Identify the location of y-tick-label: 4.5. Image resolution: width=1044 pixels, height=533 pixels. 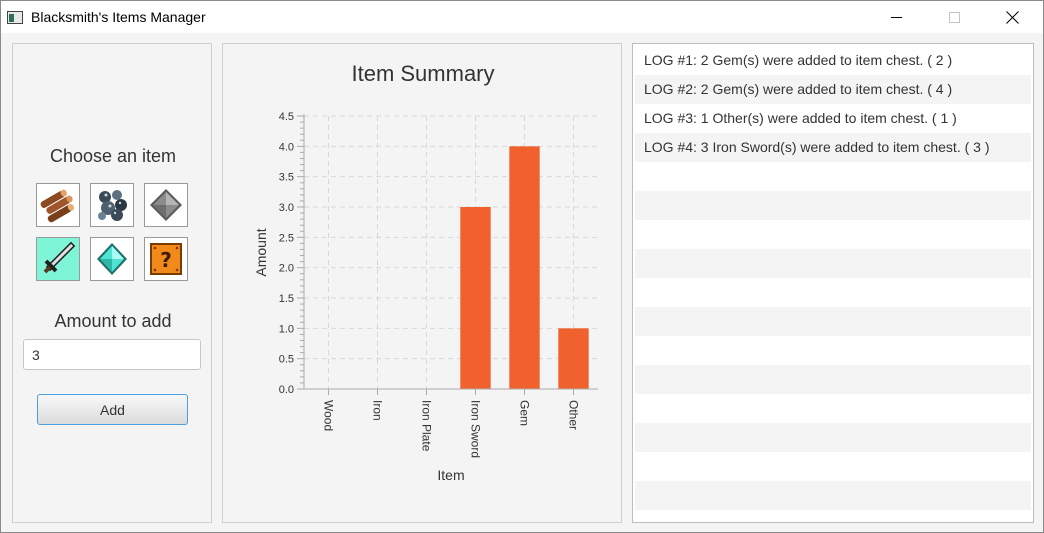
(286, 117).